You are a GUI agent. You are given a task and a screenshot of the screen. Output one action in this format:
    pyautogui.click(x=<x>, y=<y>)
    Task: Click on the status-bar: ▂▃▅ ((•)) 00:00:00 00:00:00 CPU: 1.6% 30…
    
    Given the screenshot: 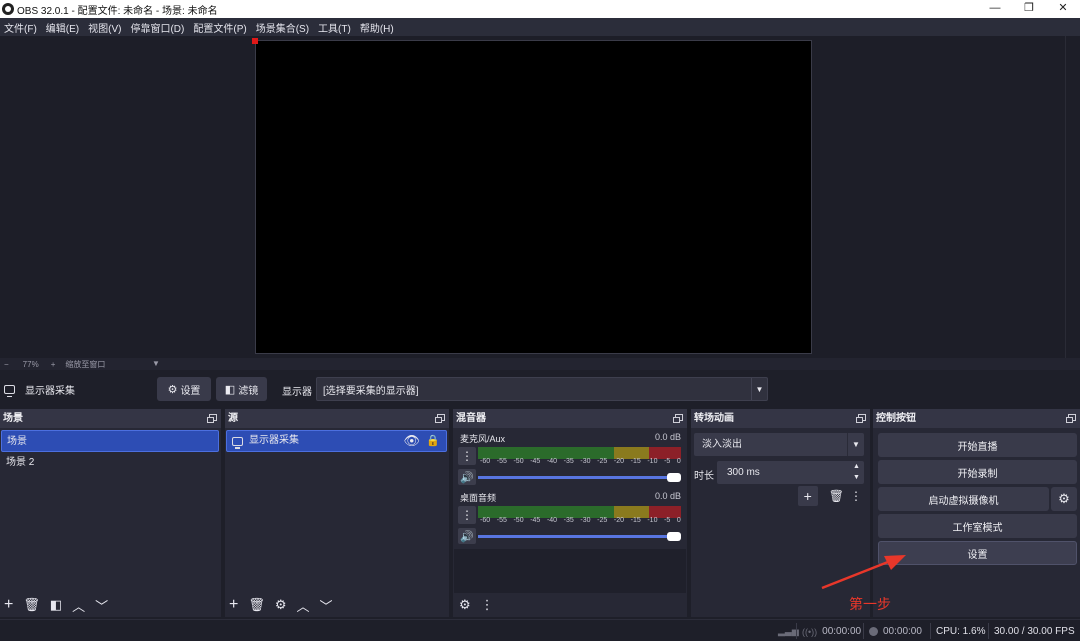 What is the action you would take?
    pyautogui.click(x=540, y=630)
    